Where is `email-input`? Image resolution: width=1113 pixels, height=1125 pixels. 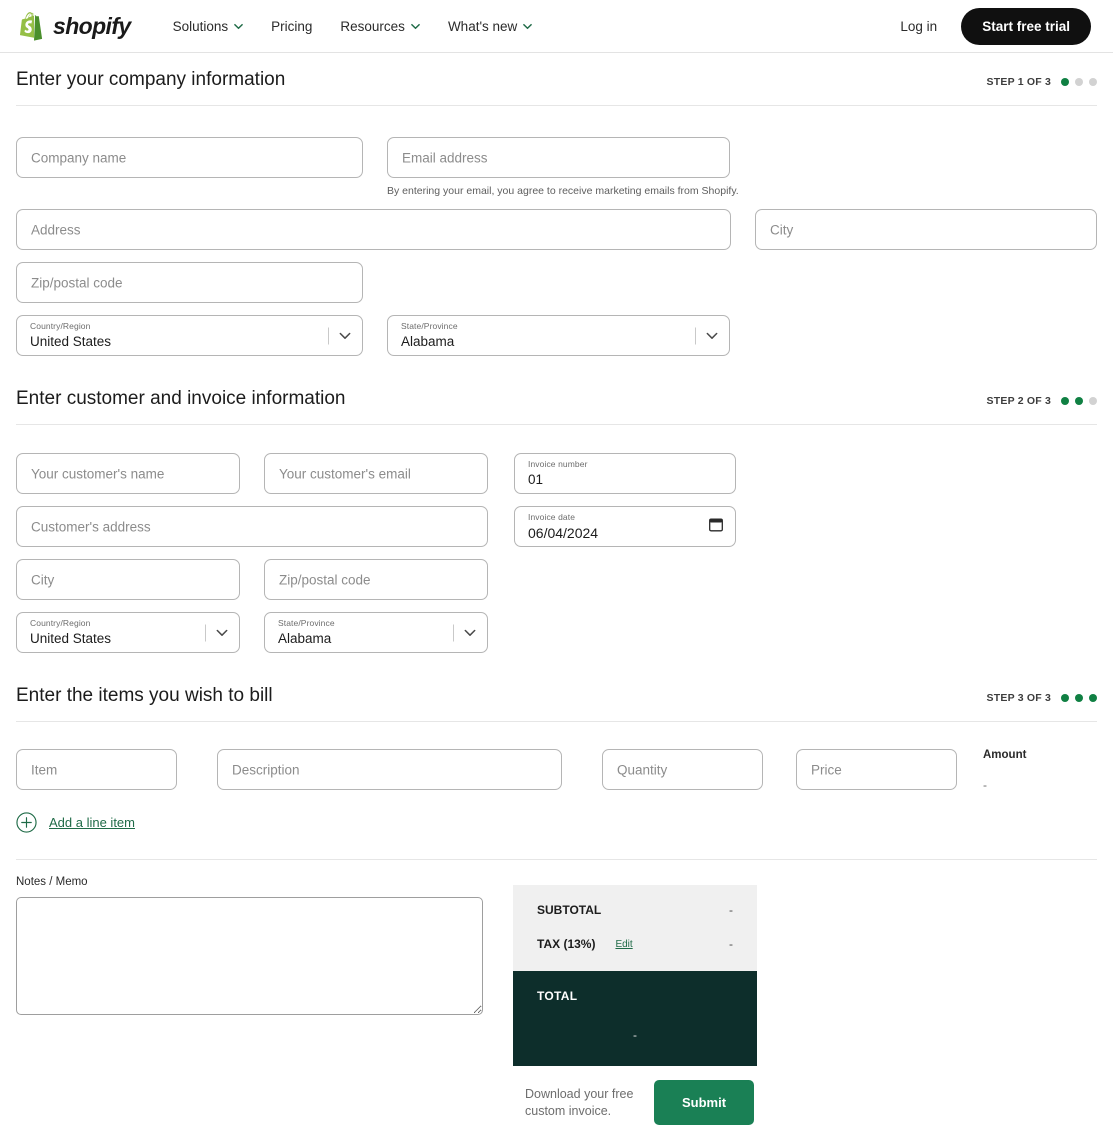 email-input is located at coordinates (558, 157).